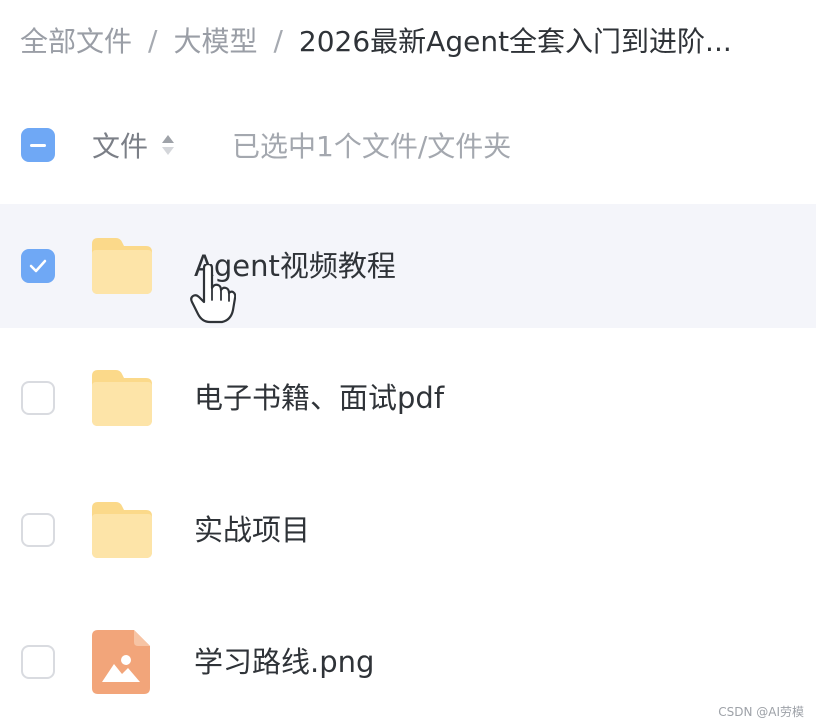 The height and width of the screenshot is (728, 816). Describe the element at coordinates (121, 662) in the screenshot. I see `image-file-icon` at that location.